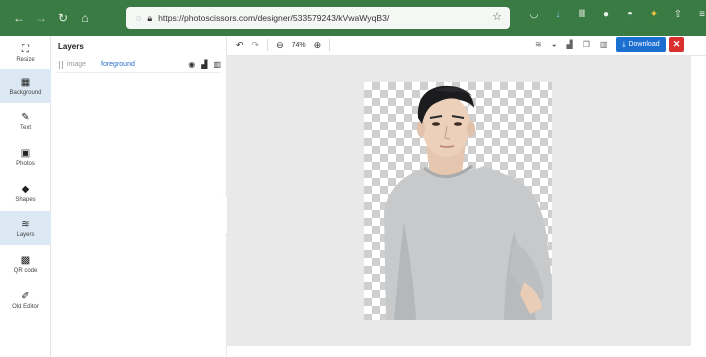  I want to click on lock-icon: ▟, so click(570, 44).